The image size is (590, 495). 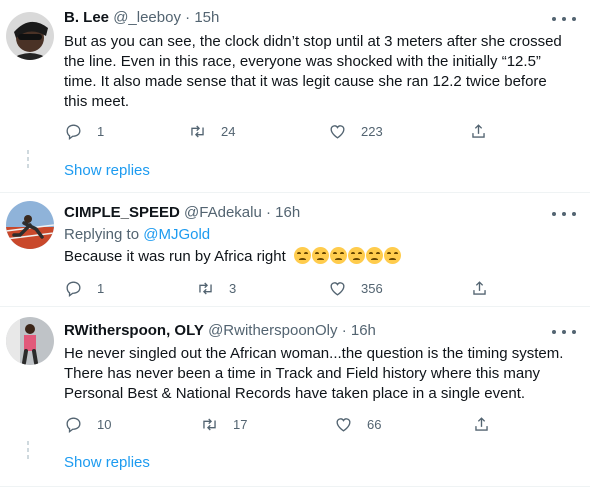 What do you see at coordinates (357, 424) in the screenshot?
I see `like-button: 66` at bounding box center [357, 424].